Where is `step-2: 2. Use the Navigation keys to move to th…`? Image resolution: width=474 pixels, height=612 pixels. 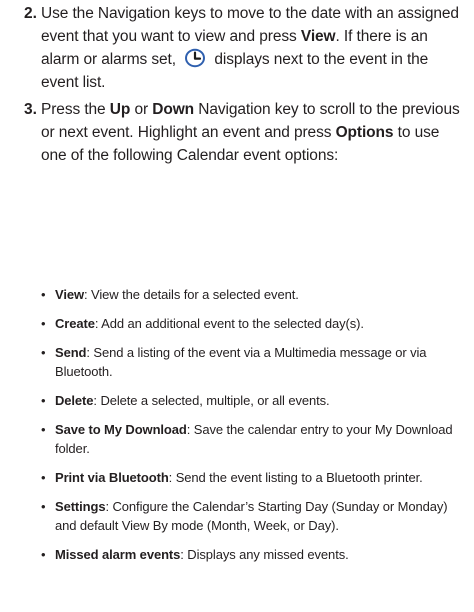 step-2: 2. Use the Navigation keys to move to th… is located at coordinates (246, 48).